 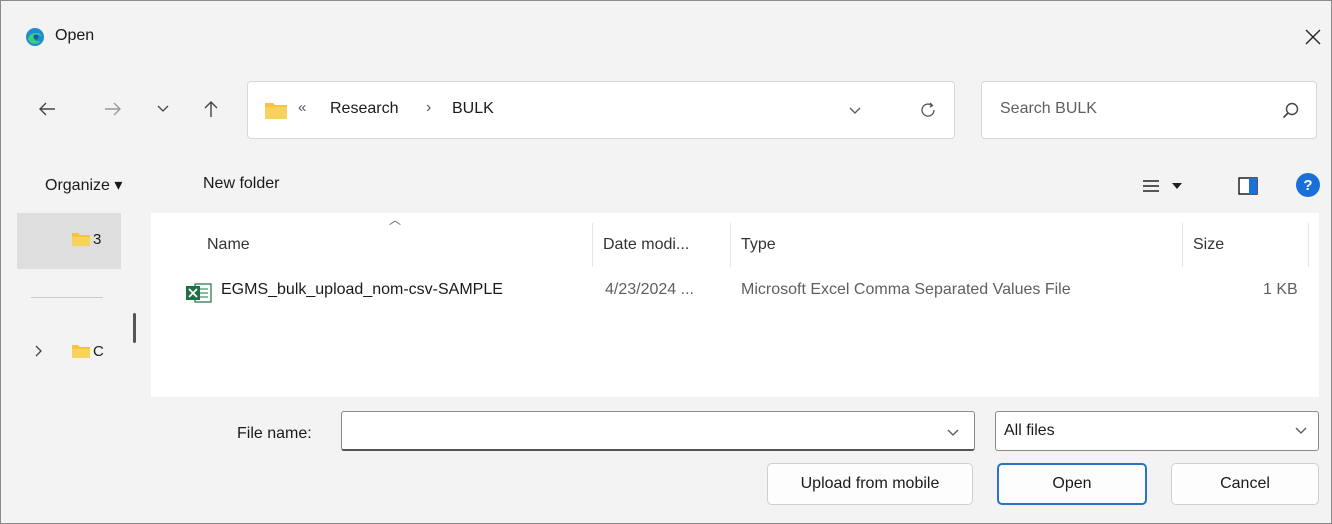 I want to click on address-bar: « Research › BULK, so click(x=601, y=110).